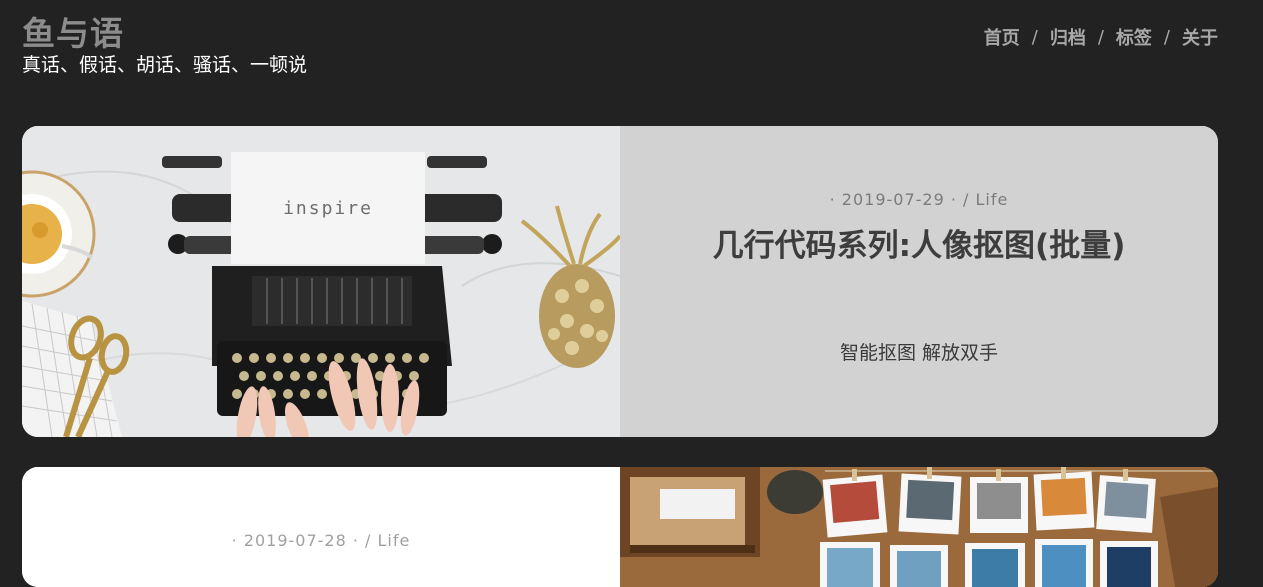  I want to click on nav-tags-link: 标签, so click(1134, 37).